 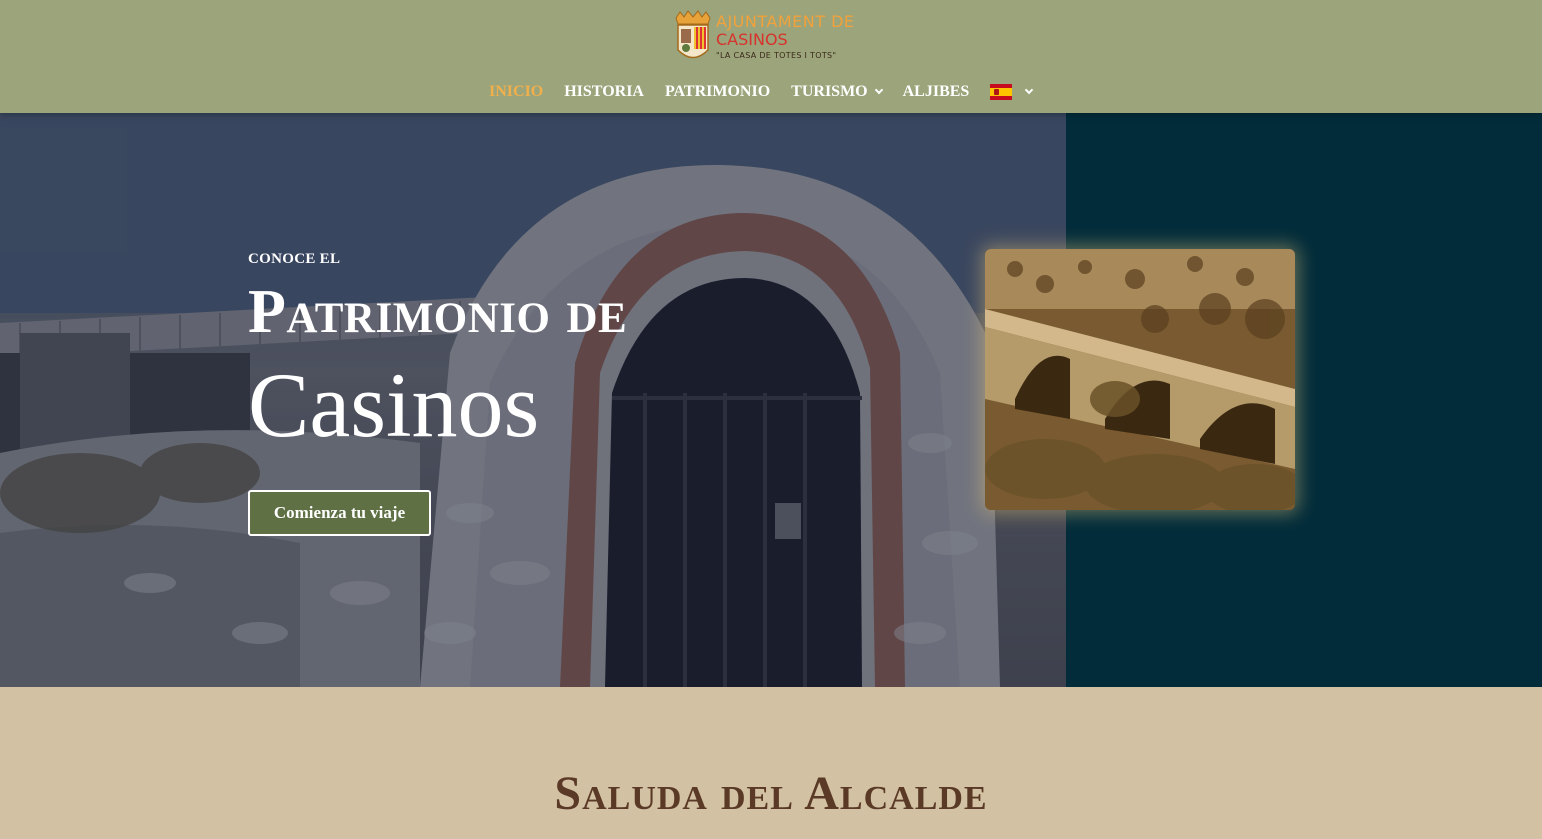 I want to click on nav-item-inicio: INICIO, so click(x=516, y=92).